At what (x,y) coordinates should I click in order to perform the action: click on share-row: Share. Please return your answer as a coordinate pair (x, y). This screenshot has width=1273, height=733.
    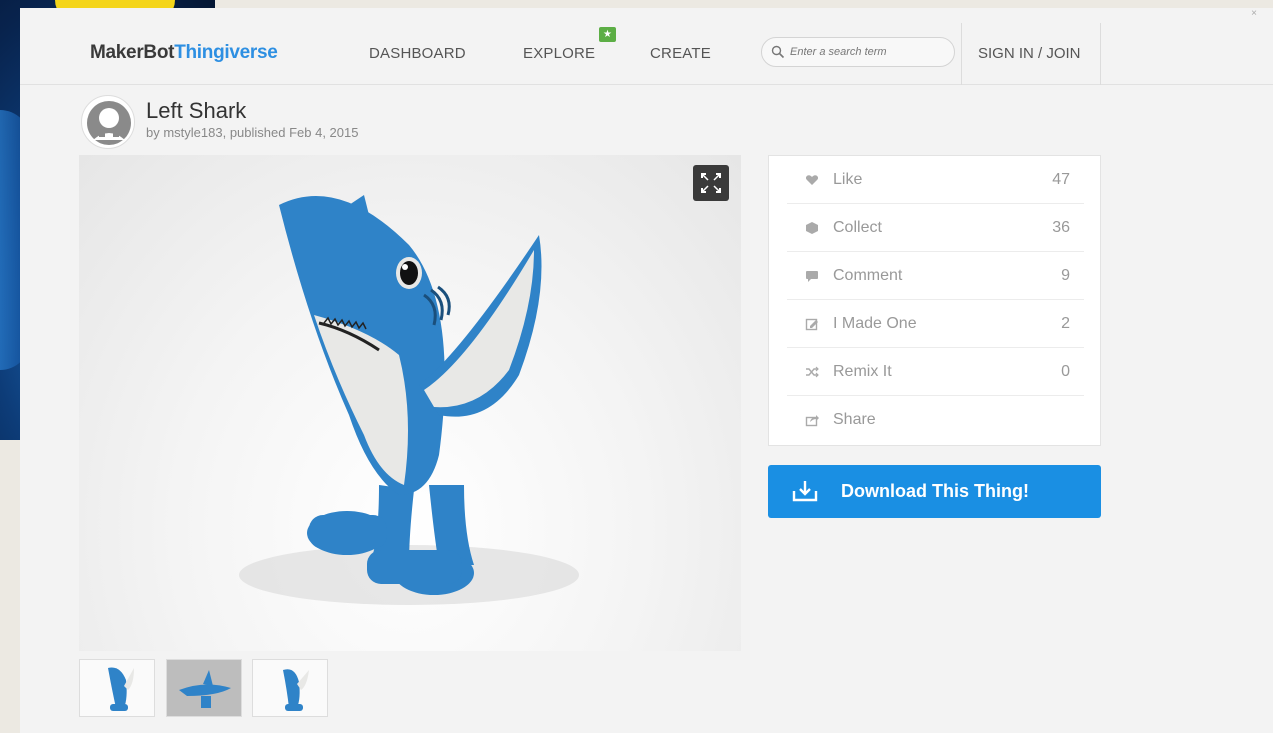
    Looking at the image, I should click on (935, 420).